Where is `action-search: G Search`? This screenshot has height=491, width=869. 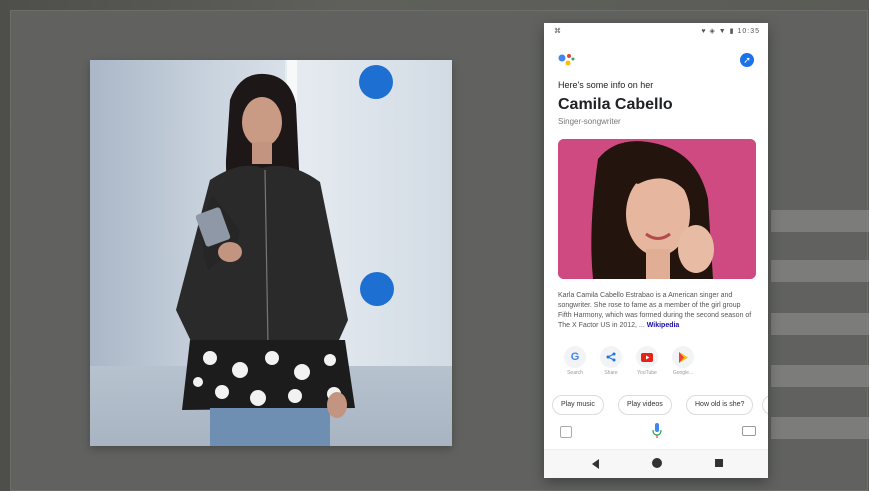
action-search: G Search is located at coordinates (575, 361).